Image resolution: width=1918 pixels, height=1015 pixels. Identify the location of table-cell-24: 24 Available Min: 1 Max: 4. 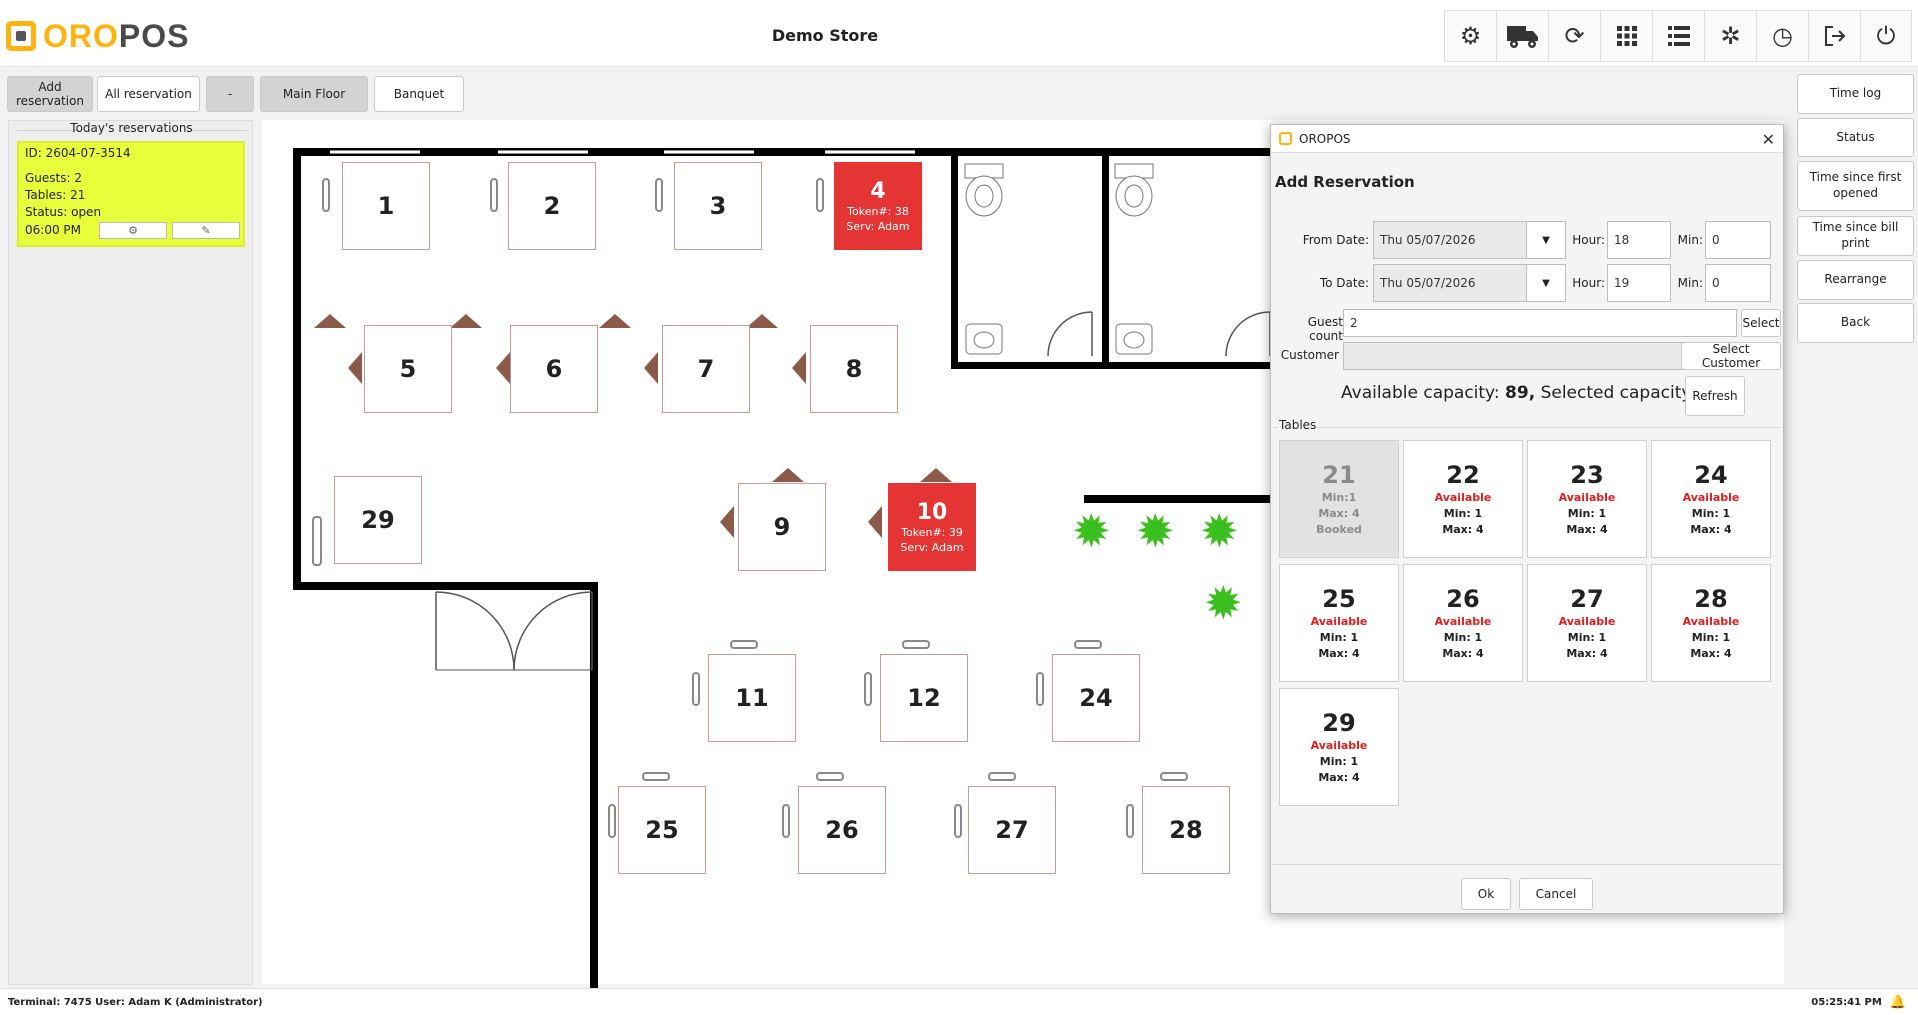
(1711, 499).